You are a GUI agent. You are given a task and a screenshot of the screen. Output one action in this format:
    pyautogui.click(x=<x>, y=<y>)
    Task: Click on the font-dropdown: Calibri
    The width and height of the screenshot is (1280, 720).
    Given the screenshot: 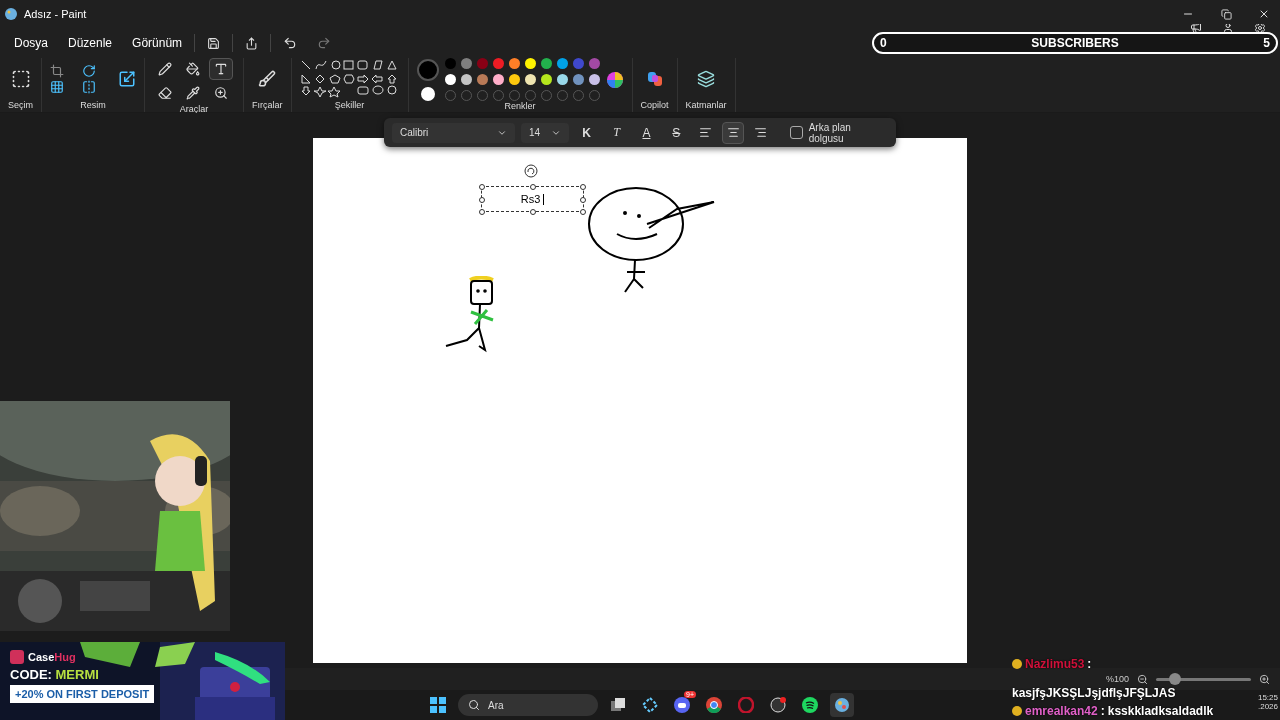 What is the action you would take?
    pyautogui.click(x=454, y=132)
    